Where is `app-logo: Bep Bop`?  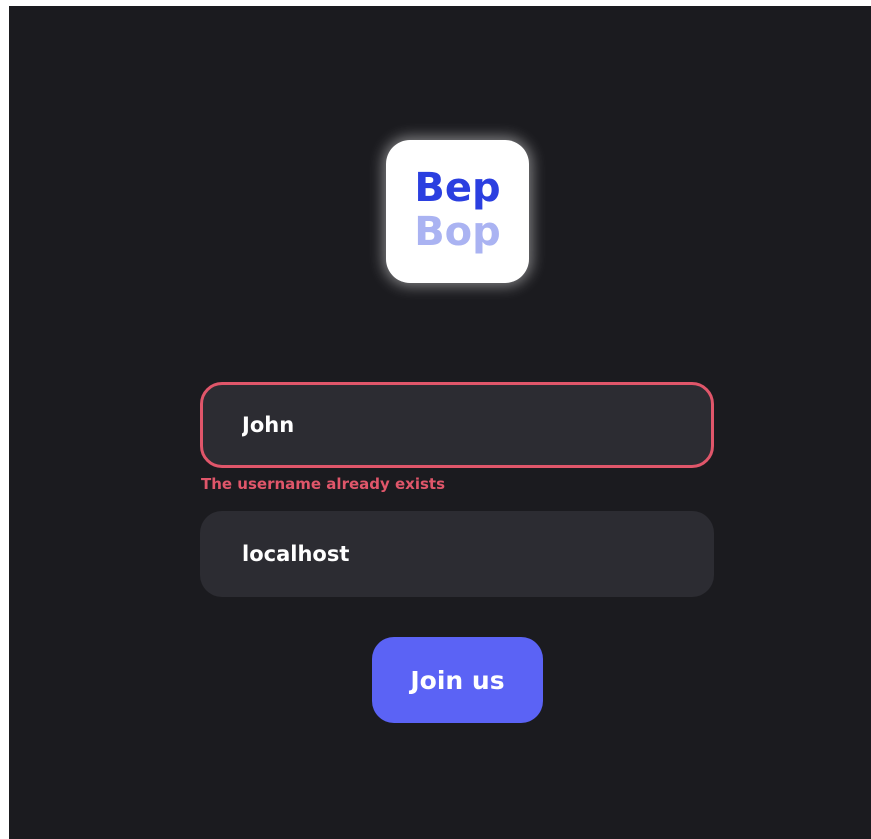
app-logo: Bep Bop is located at coordinates (457, 211).